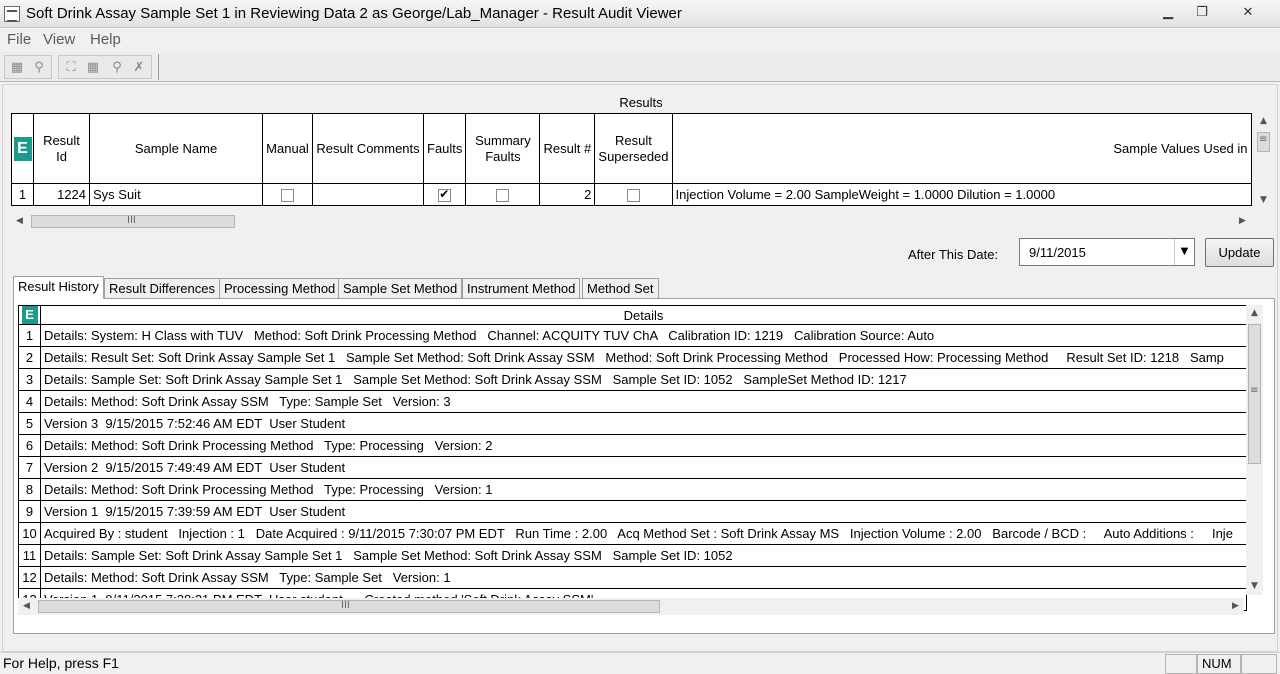  I want to click on tab-result-history: Result History, so click(58, 287).